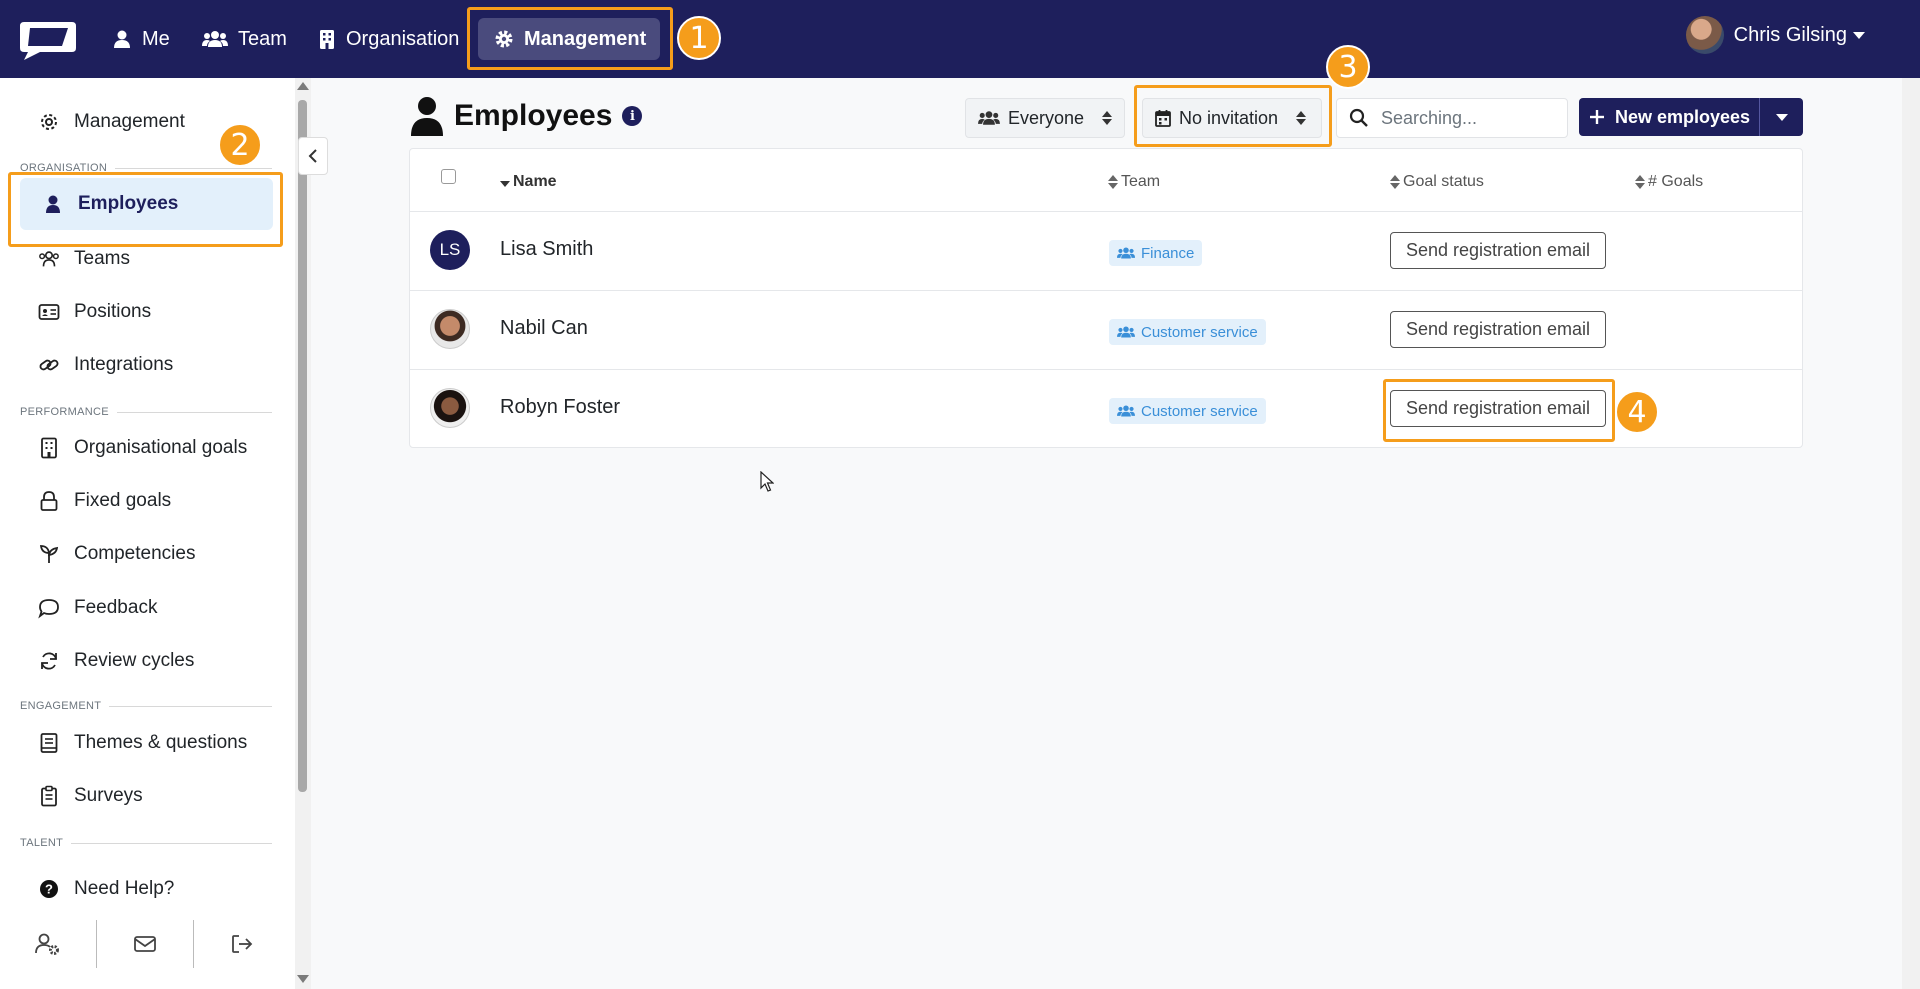 The height and width of the screenshot is (989, 1920). I want to click on lock-icon, so click(49, 501).